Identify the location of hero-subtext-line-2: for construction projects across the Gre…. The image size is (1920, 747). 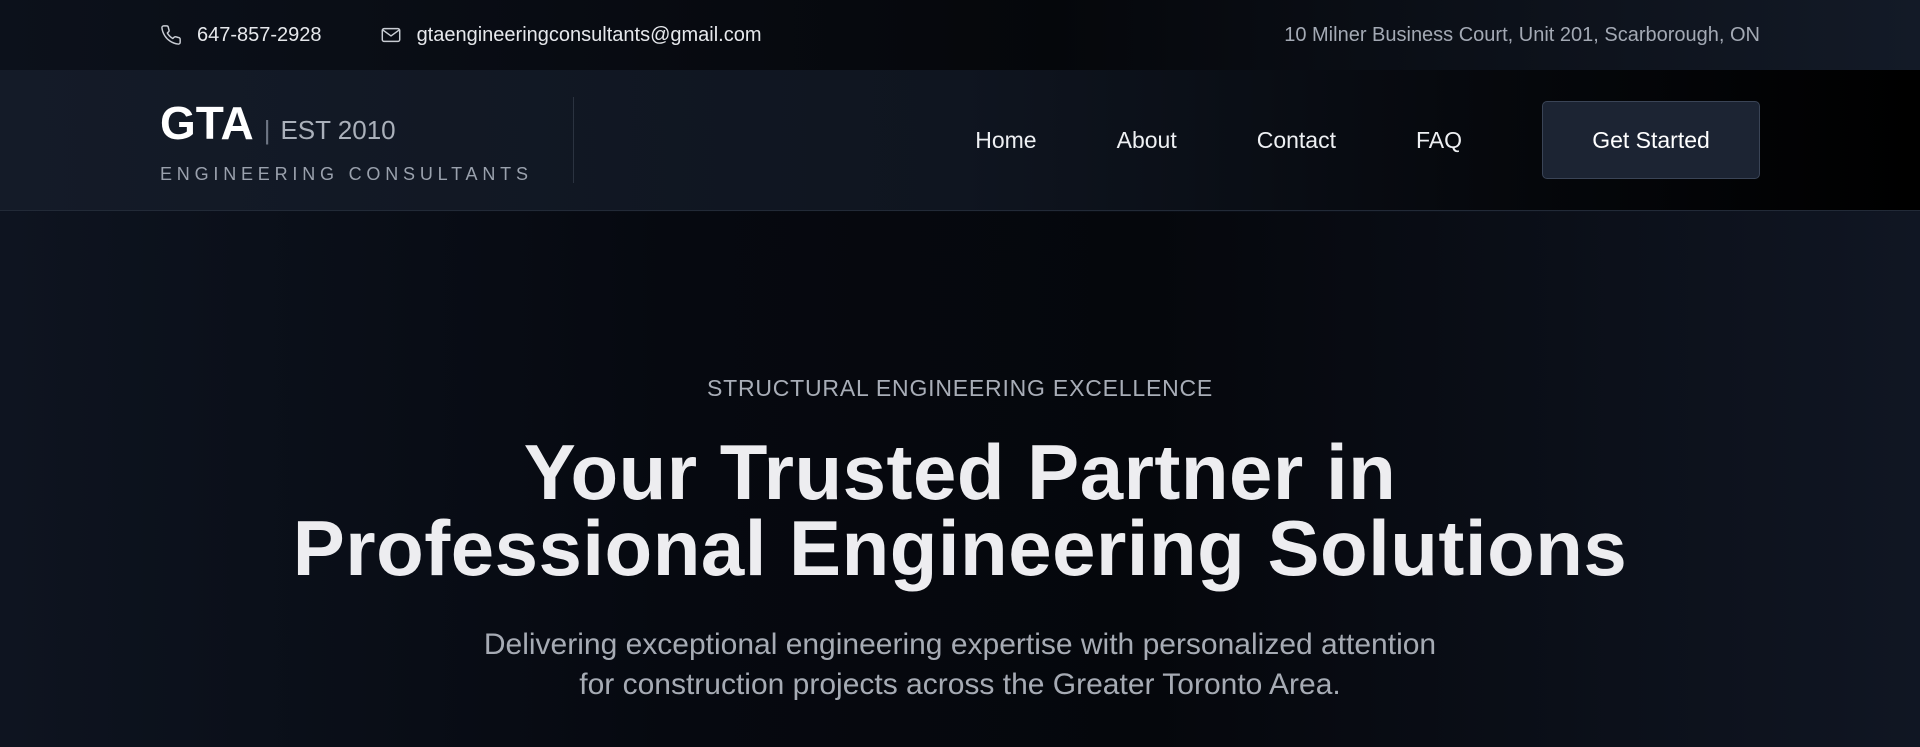
(960, 684).